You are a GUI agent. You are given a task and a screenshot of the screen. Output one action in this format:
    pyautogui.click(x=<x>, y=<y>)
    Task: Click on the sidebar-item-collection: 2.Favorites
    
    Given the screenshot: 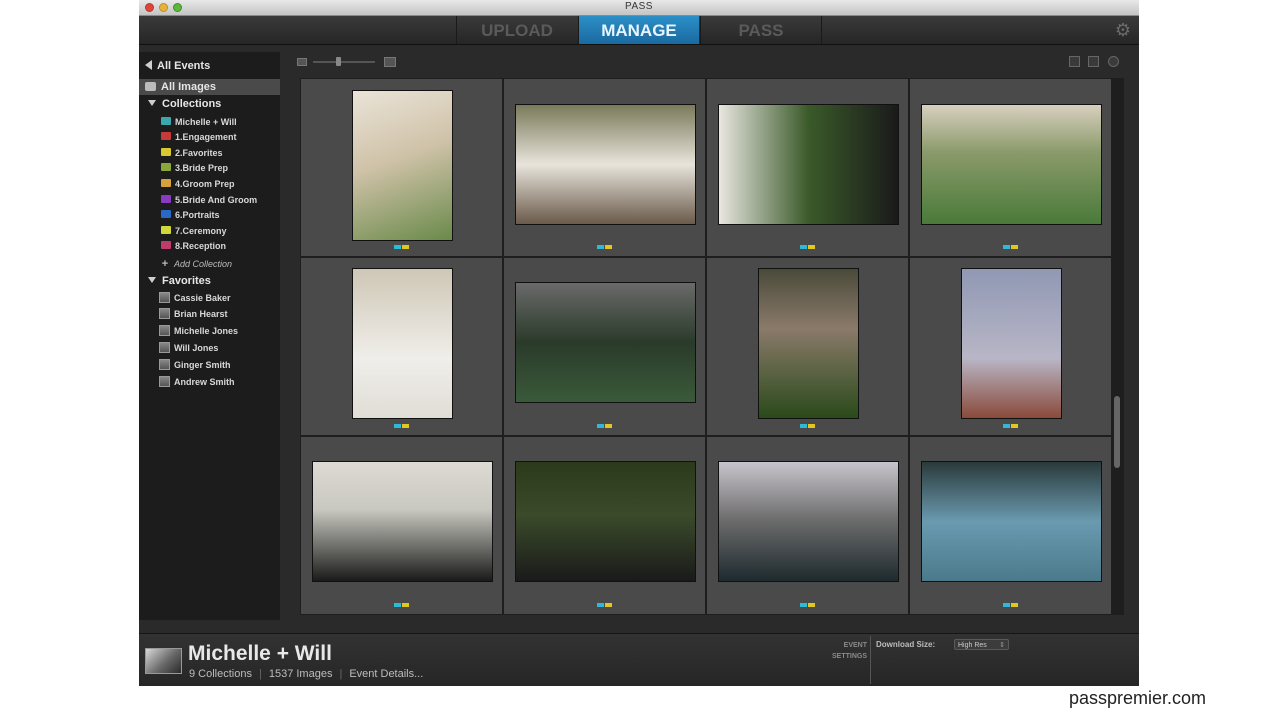 What is the action you would take?
    pyautogui.click(x=209, y=153)
    